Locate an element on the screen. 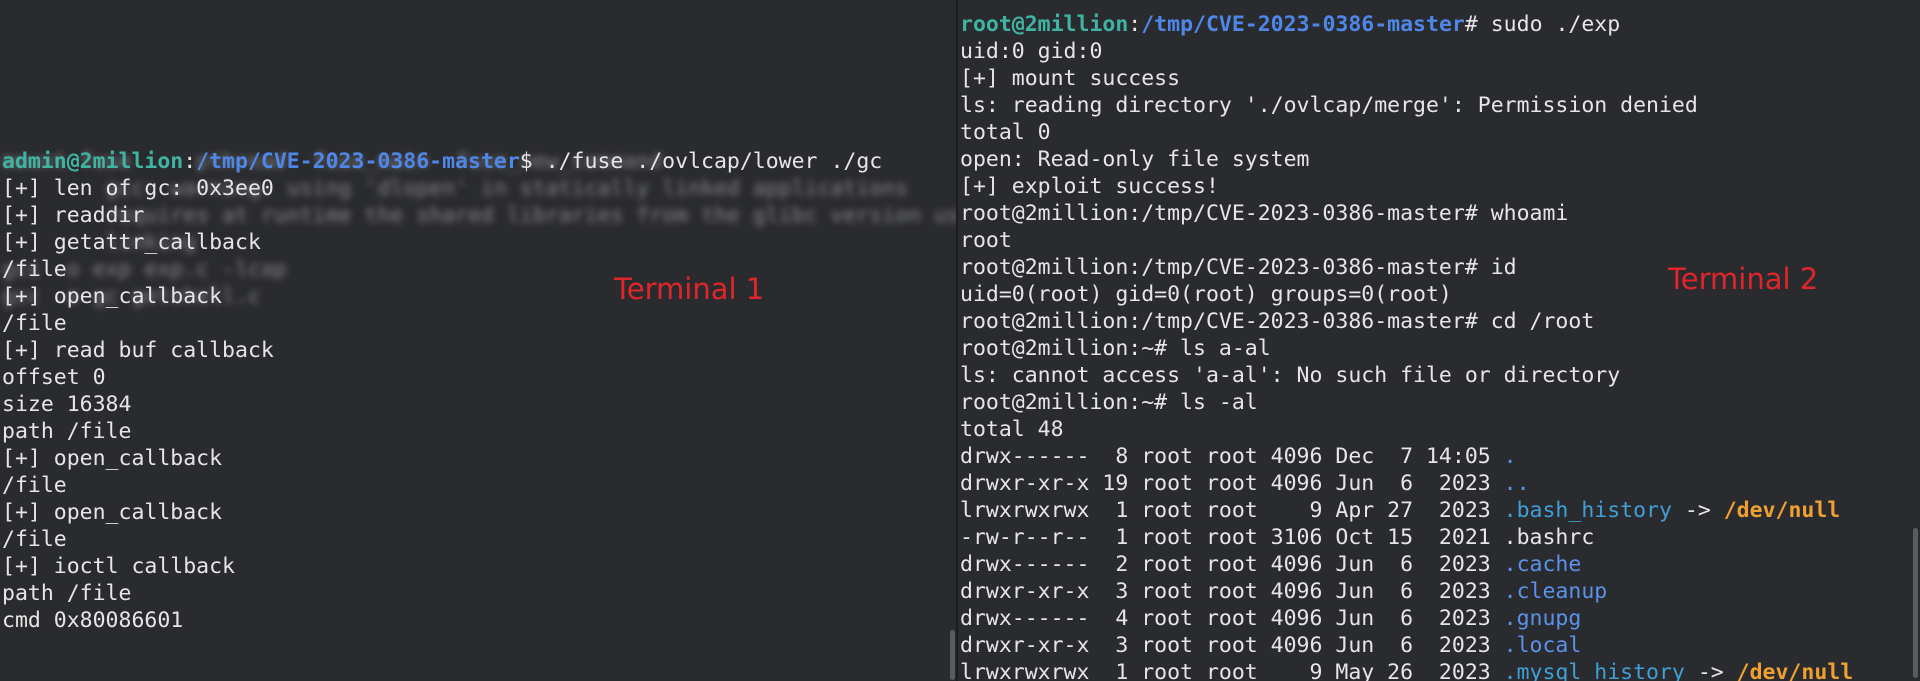 This screenshot has height=681, width=1920. output-line: root is located at coordinates (986, 240).